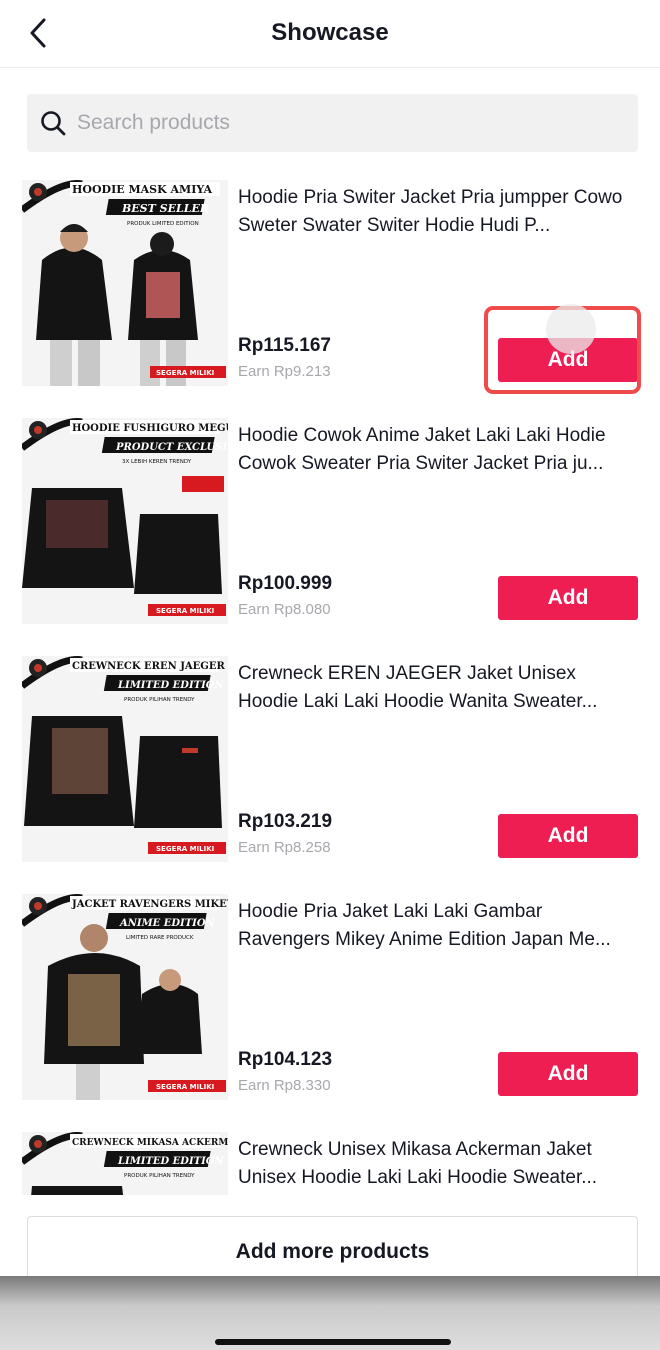 The image size is (660, 1350). What do you see at coordinates (160, 938) in the screenshot?
I see `sub-text: LIMITED RARE PRODUCK` at bounding box center [160, 938].